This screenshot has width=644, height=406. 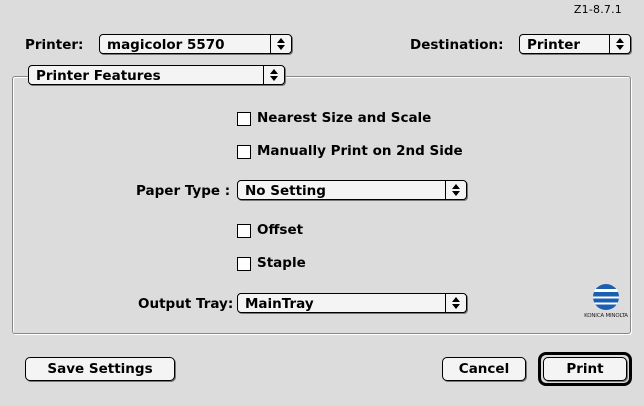 I want to click on version-label: Z1-8.7.1, so click(x=597, y=9).